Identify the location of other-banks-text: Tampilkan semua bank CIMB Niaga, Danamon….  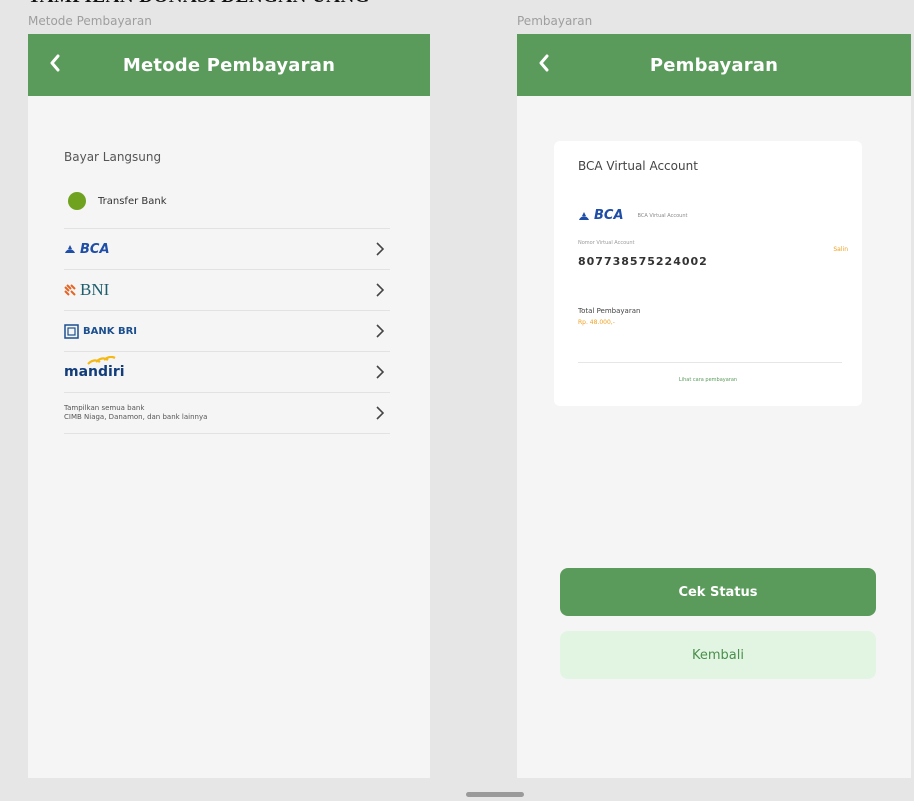
(136, 412).